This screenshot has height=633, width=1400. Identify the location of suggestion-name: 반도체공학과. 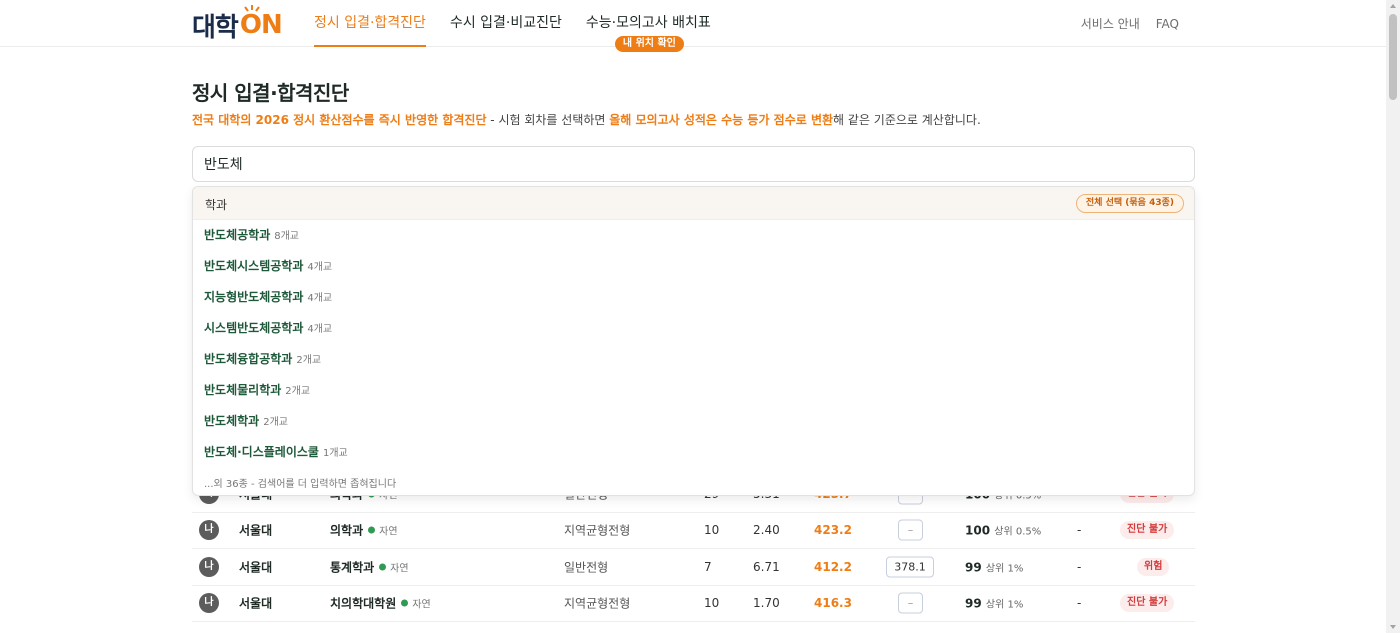
(237, 235).